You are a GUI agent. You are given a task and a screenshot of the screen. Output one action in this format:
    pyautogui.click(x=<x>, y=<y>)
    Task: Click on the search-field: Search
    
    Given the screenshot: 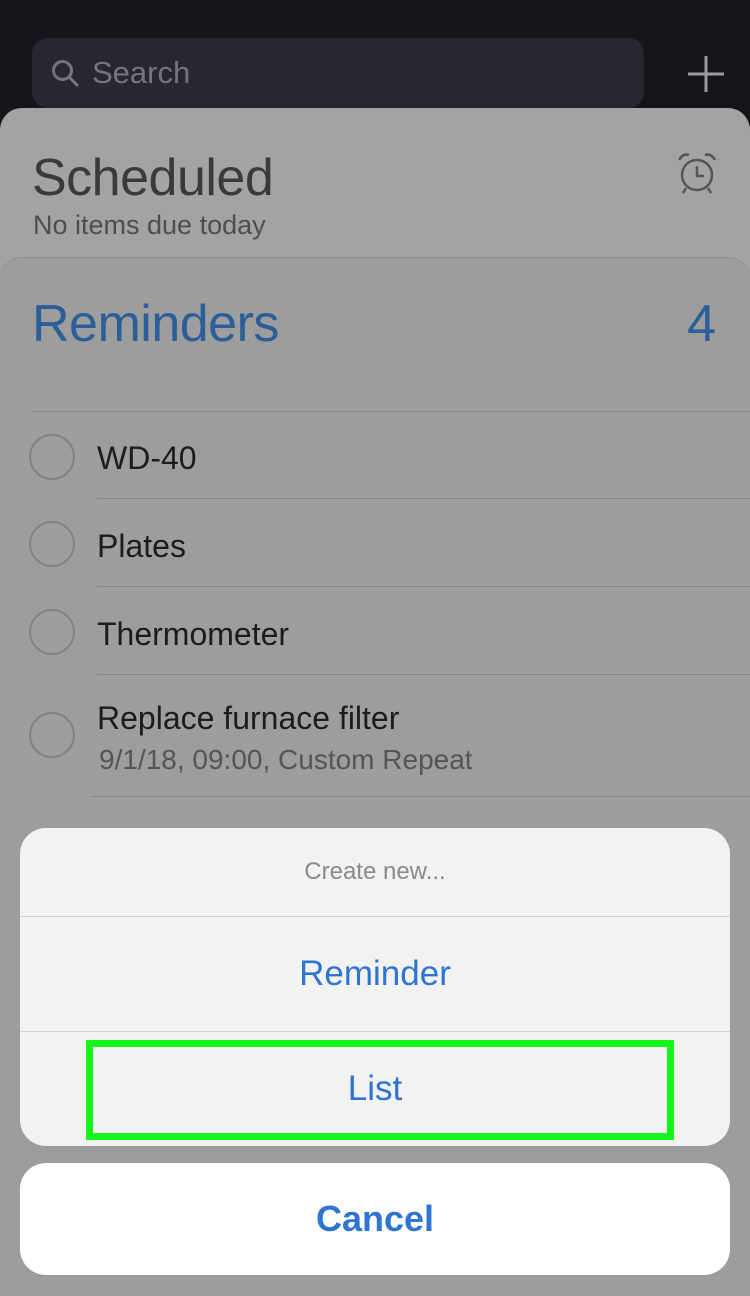 What is the action you would take?
    pyautogui.click(x=338, y=73)
    